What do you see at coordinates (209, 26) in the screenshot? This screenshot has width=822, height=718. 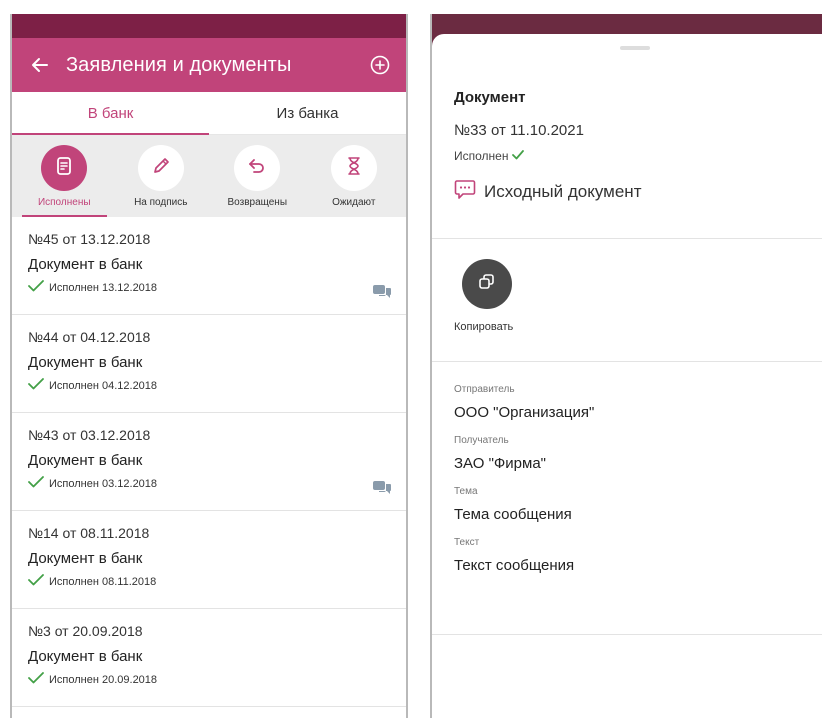 I see `status-bar` at bounding box center [209, 26].